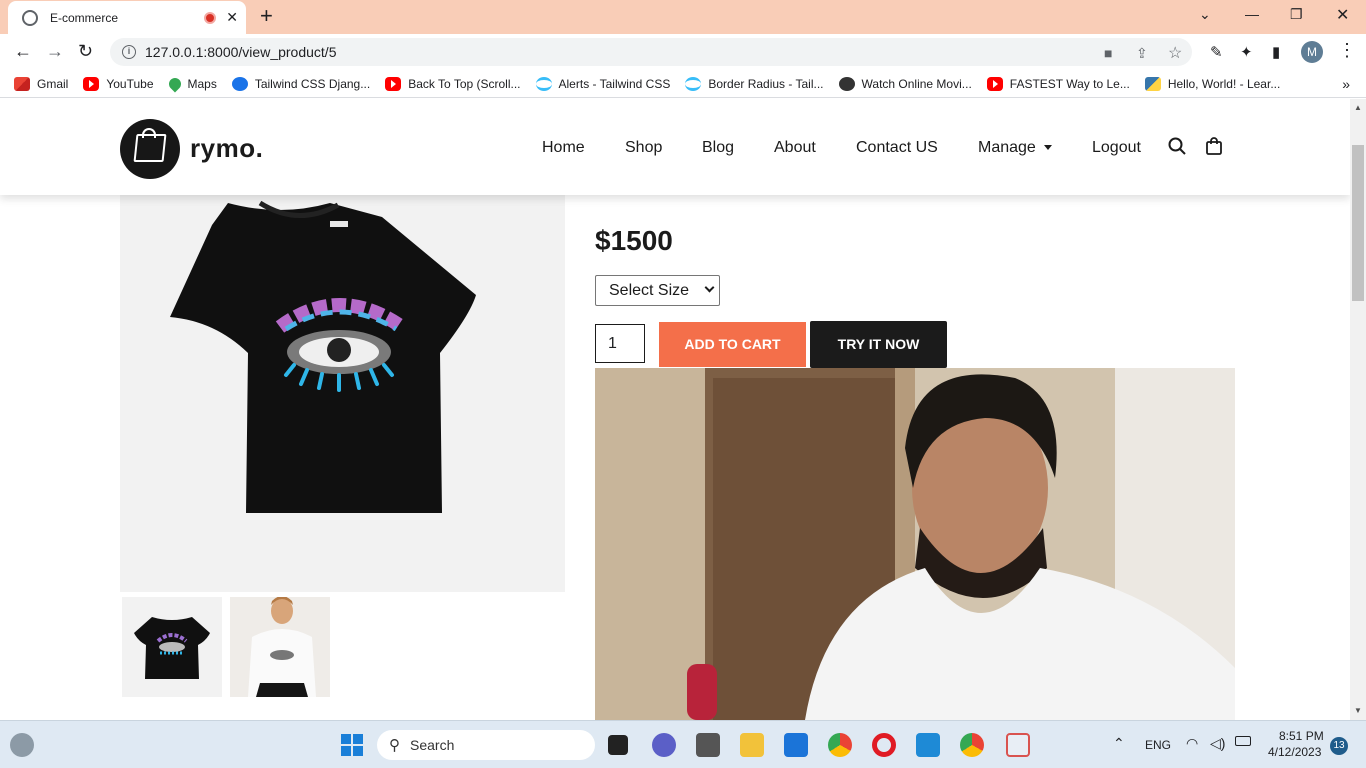 This screenshot has width=1366, height=768. What do you see at coordinates (174, 83) in the screenshot?
I see `maps-icon` at bounding box center [174, 83].